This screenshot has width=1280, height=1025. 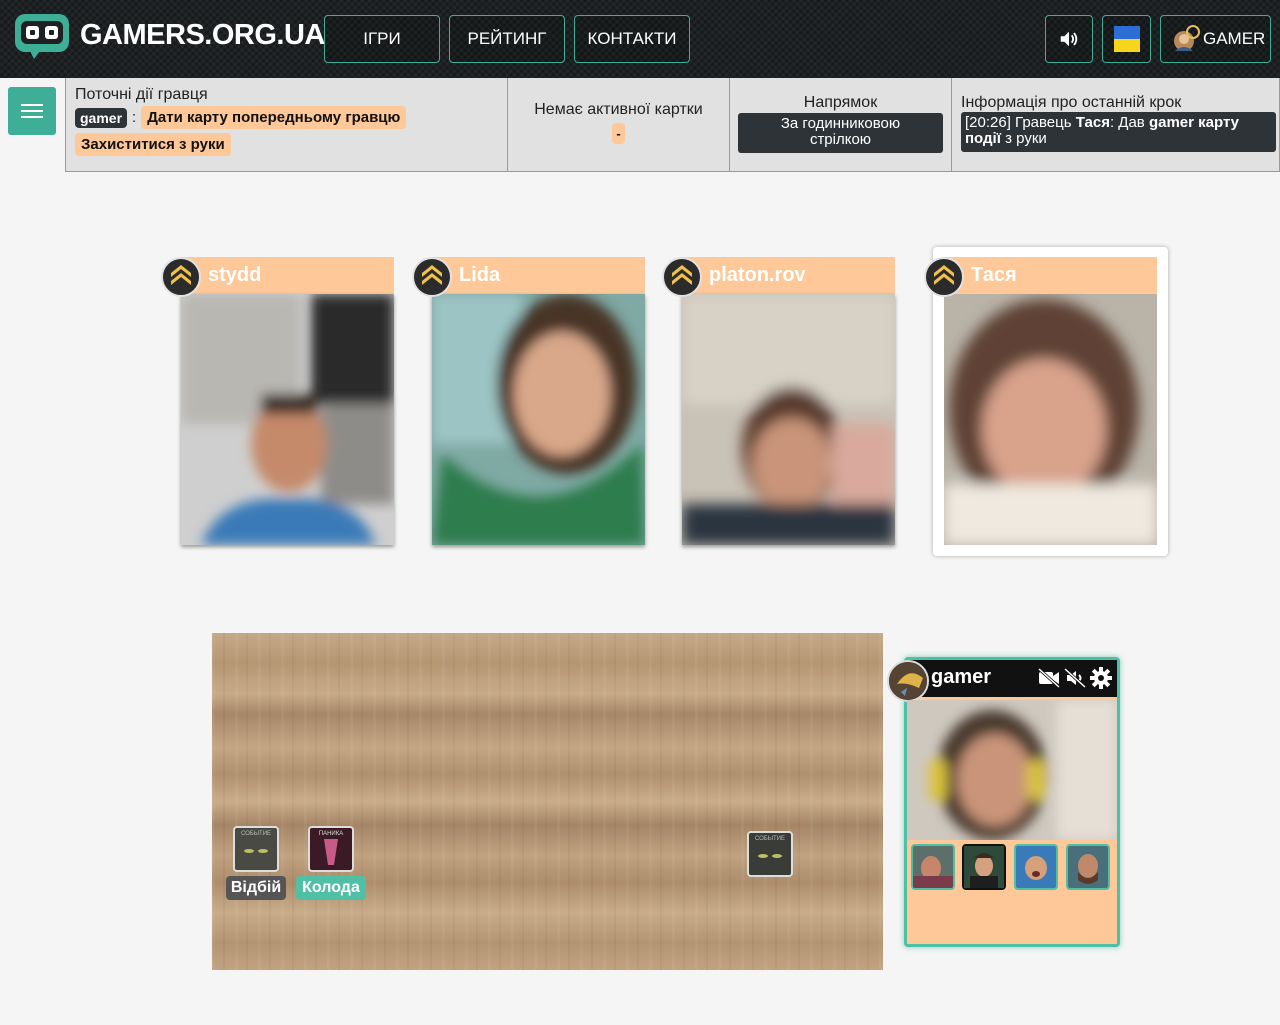 What do you see at coordinates (331, 852) in the screenshot?
I see `panic-card-icon` at bounding box center [331, 852].